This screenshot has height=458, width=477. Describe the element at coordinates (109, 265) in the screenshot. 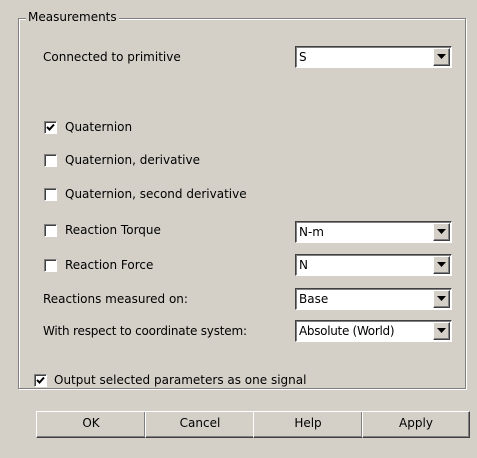

I see `reaction-force-label: Reaction Force` at that location.